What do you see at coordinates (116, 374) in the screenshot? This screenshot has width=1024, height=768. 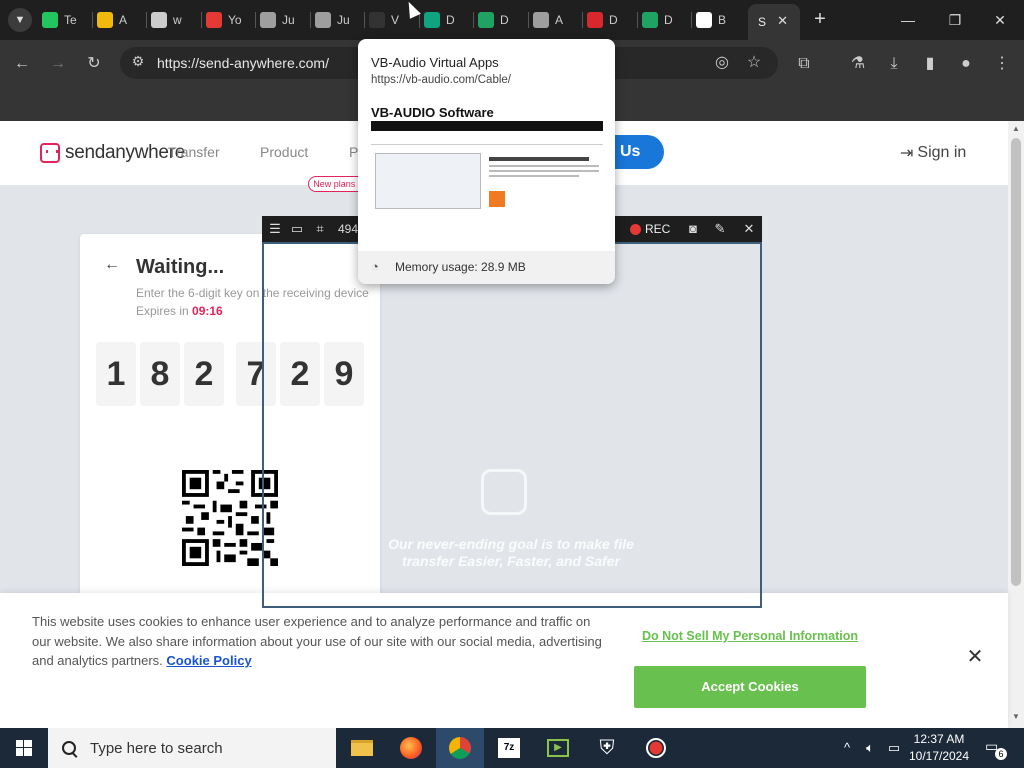 I see `key-digit: 1` at bounding box center [116, 374].